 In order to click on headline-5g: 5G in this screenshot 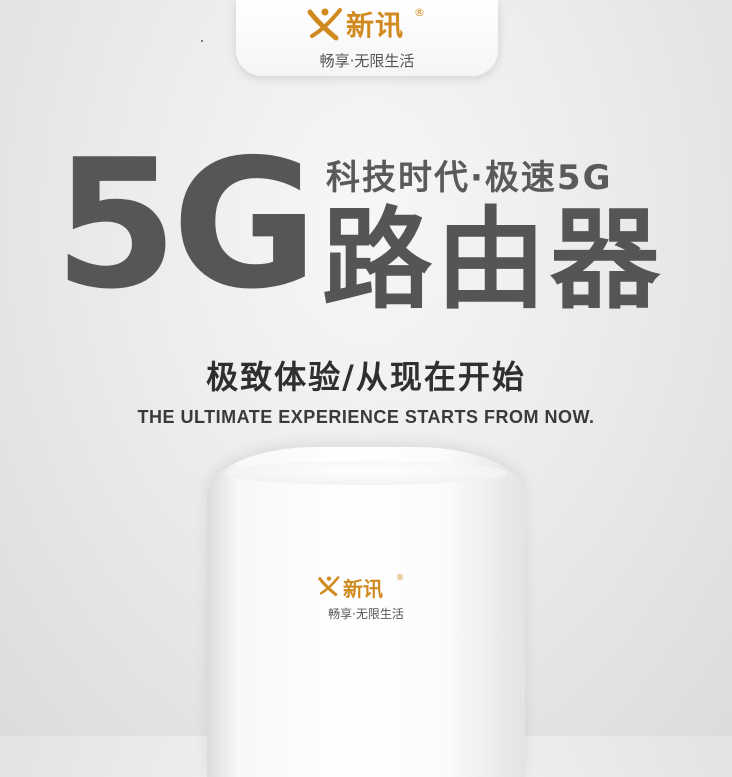, I will do `click(186, 224)`.